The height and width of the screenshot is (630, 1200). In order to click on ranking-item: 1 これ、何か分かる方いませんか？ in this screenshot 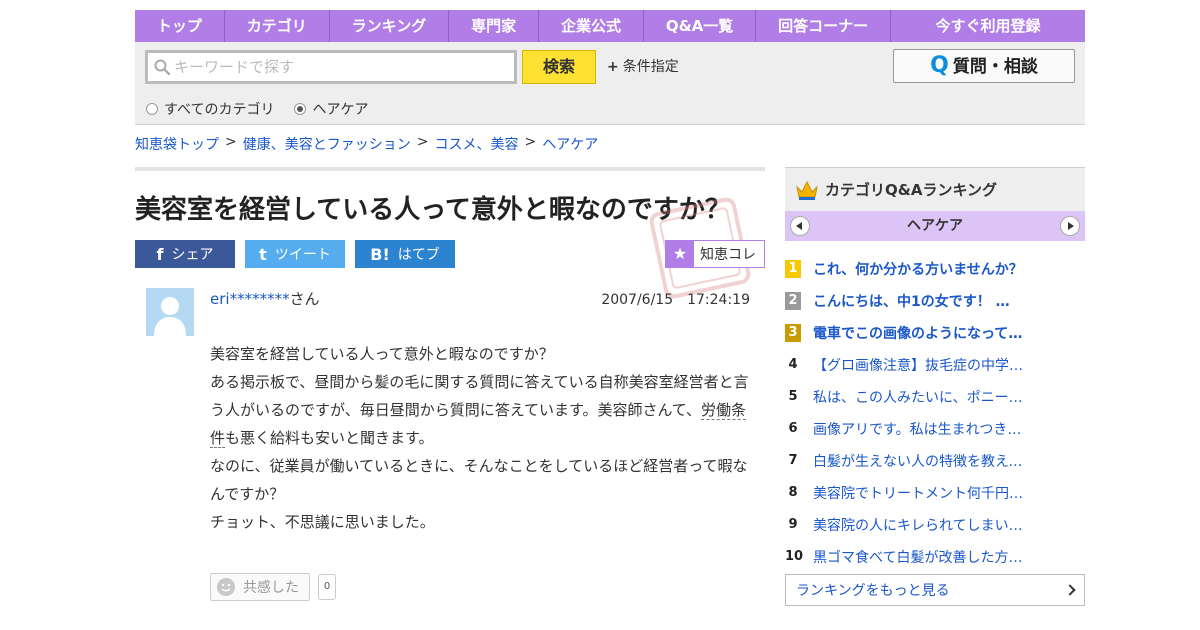, I will do `click(935, 269)`.